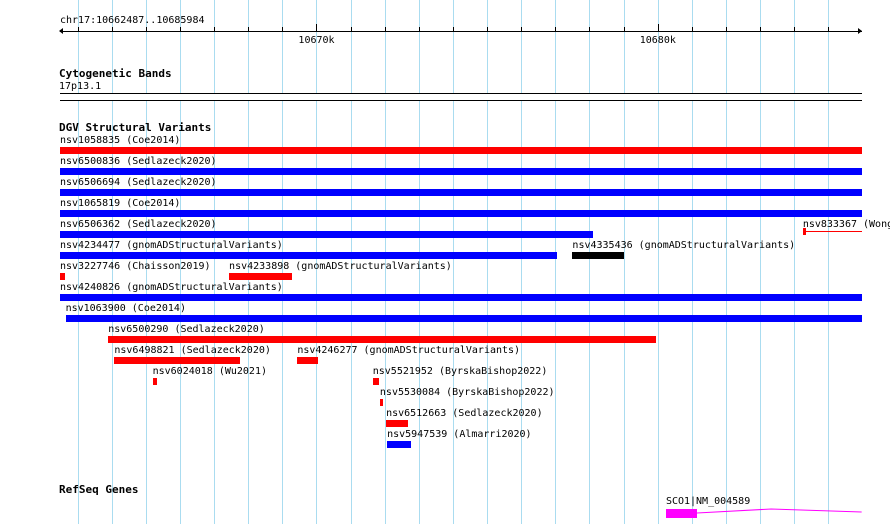 Image resolution: width=890 pixels, height=524 pixels. What do you see at coordinates (459, 434) in the screenshot?
I see `variant-label: nsv5947539 (Almarri2020)` at bounding box center [459, 434].